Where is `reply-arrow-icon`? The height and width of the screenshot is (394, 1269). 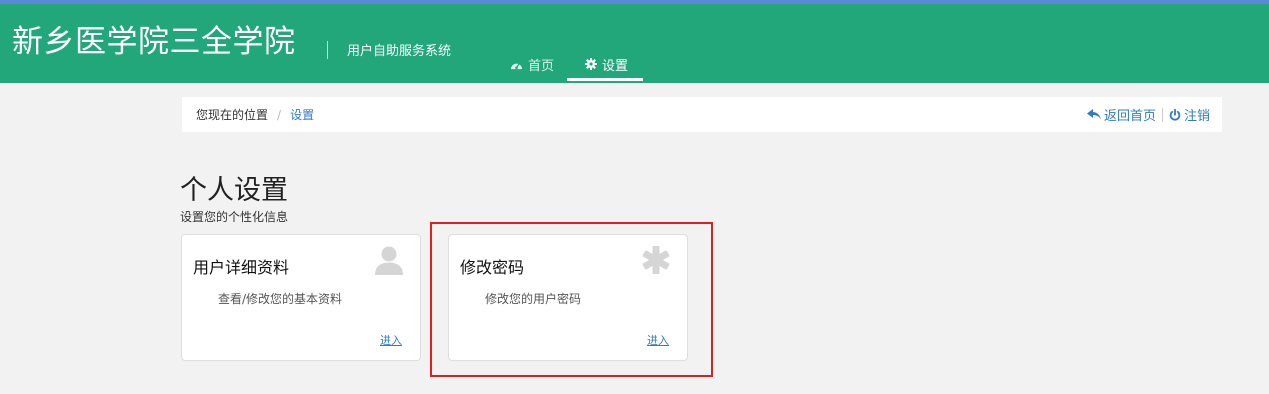 reply-arrow-icon is located at coordinates (1093, 114).